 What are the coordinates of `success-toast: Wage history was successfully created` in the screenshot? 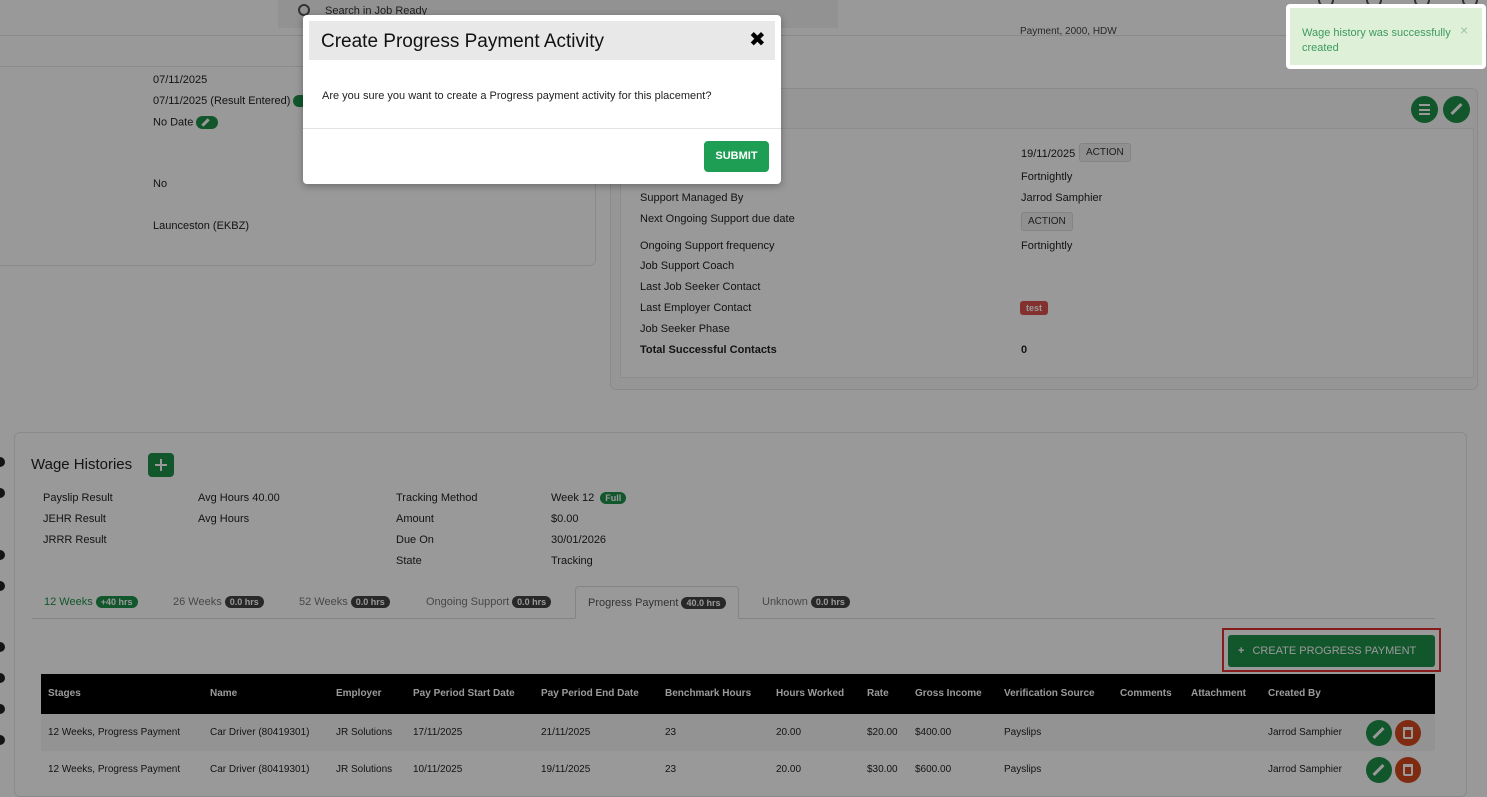 It's located at (1386, 36).